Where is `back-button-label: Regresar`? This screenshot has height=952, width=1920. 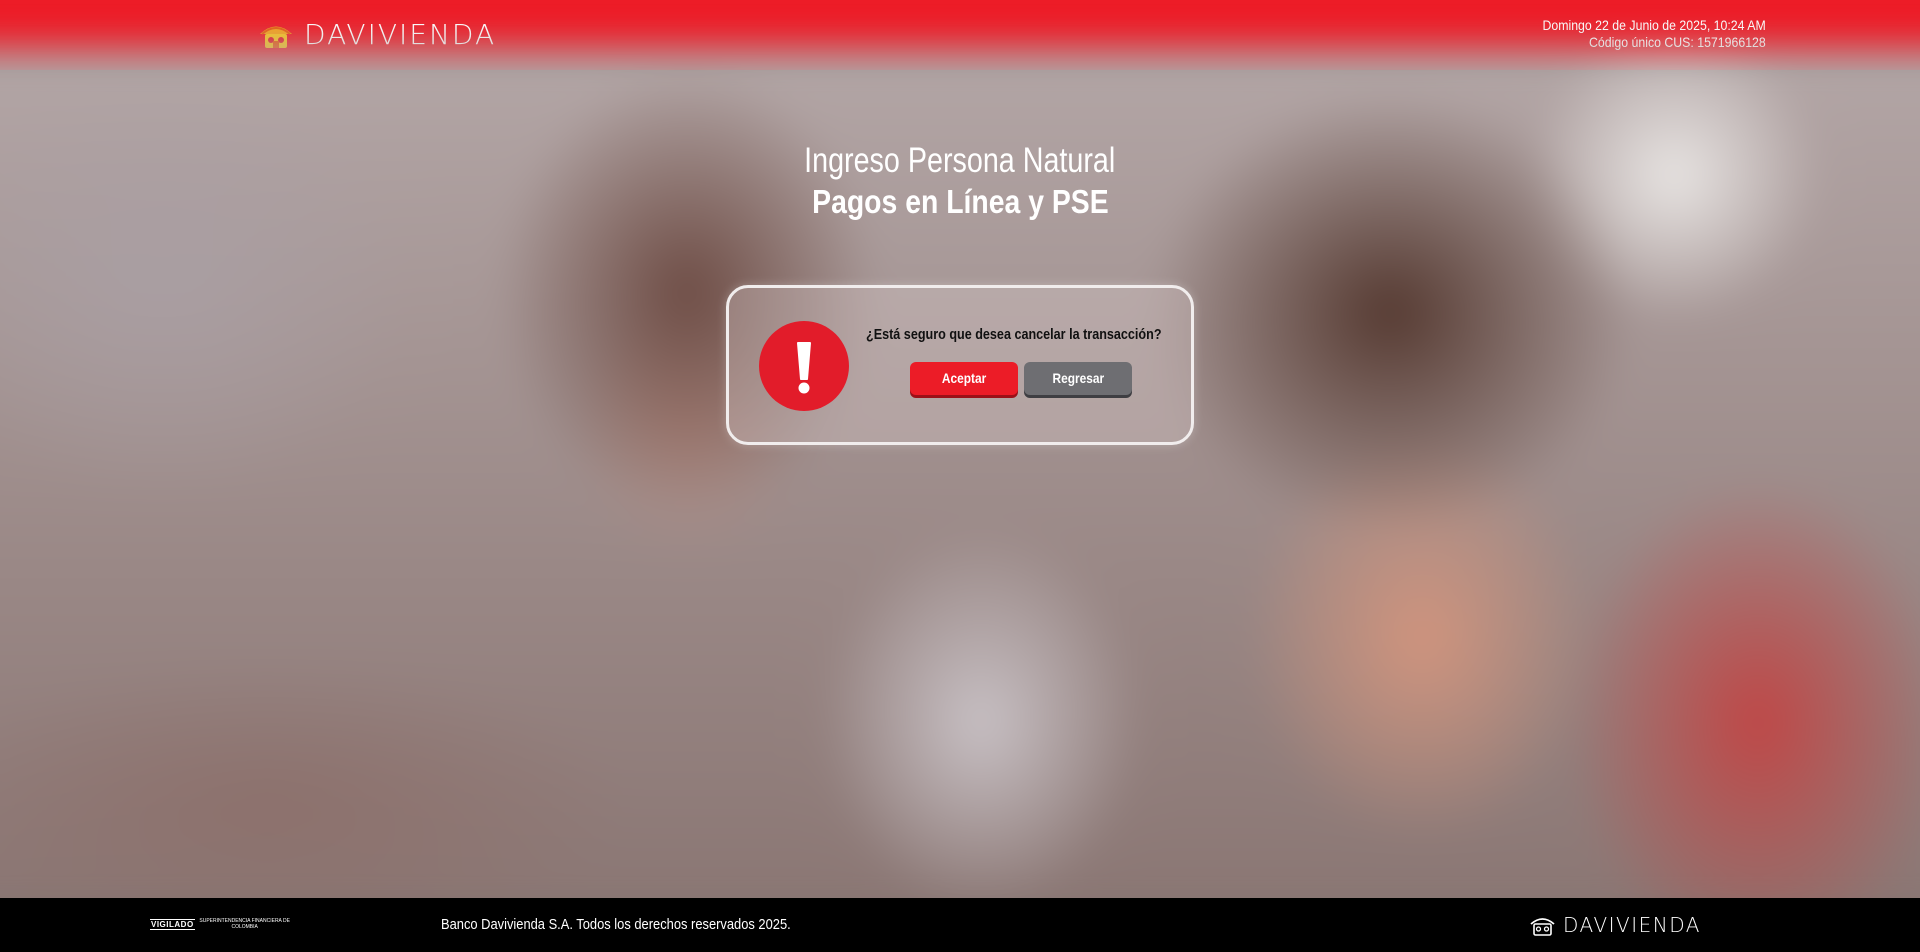 back-button-label: Regresar is located at coordinates (1078, 378).